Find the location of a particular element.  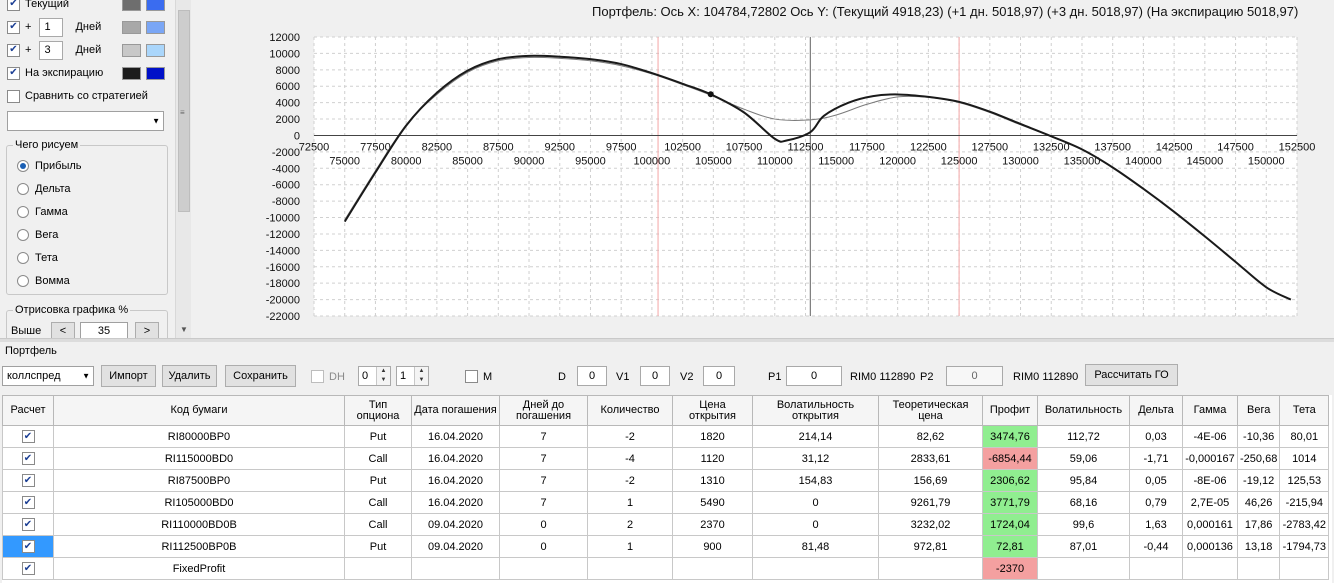

column-header: Вега is located at coordinates (1258, 410).